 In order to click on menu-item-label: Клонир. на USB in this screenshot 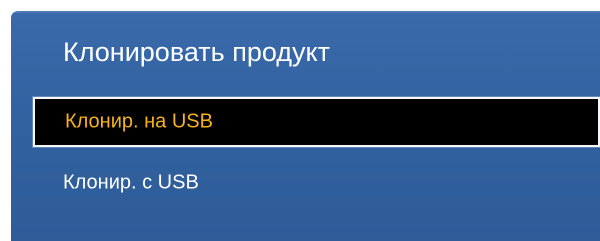, I will do `click(139, 121)`.